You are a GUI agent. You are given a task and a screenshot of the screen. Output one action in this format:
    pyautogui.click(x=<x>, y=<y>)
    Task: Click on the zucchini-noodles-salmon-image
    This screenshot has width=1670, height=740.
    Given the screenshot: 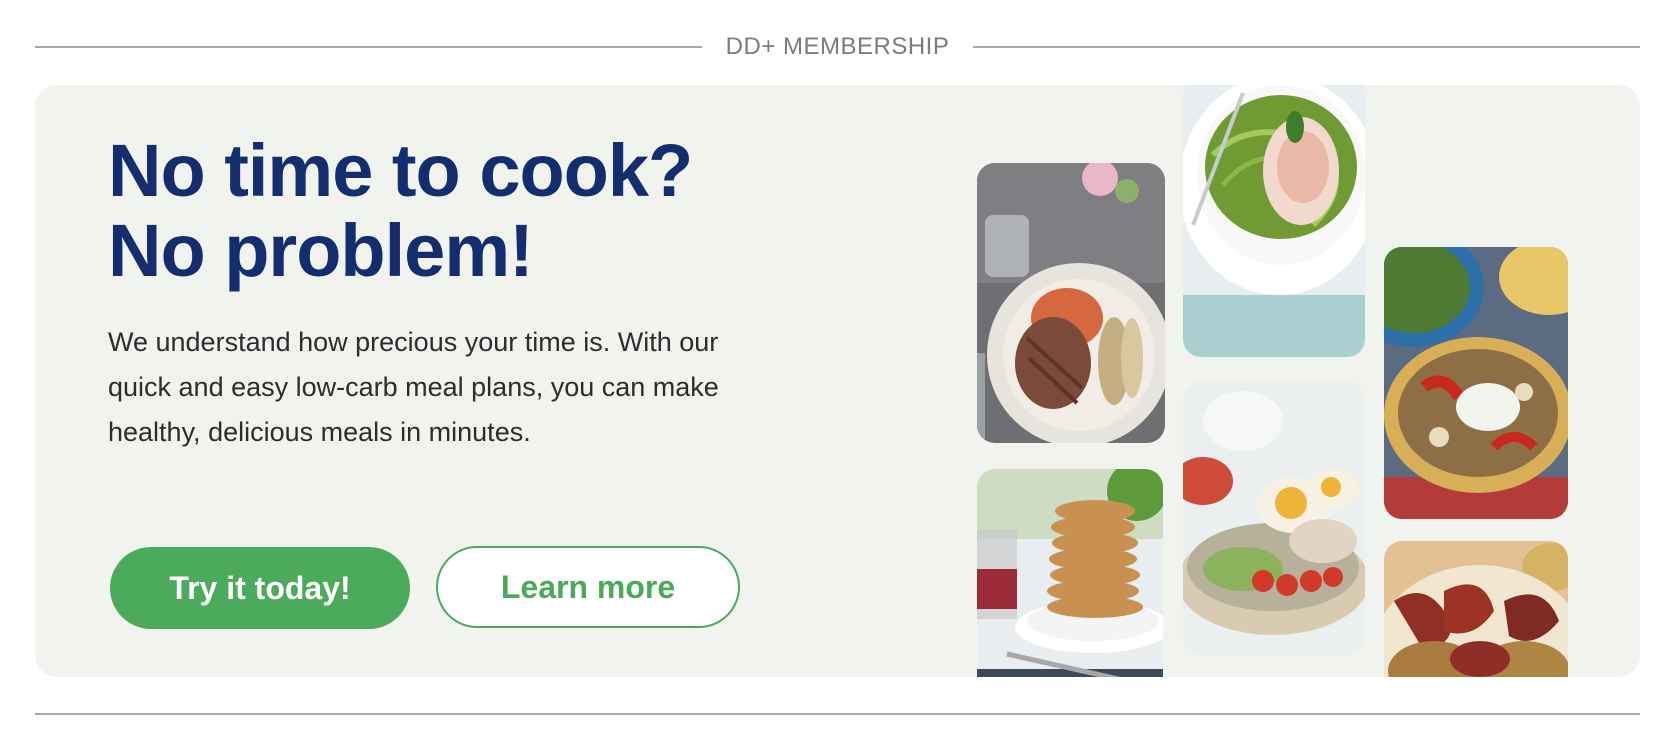 What is the action you would take?
    pyautogui.click(x=1274, y=221)
    